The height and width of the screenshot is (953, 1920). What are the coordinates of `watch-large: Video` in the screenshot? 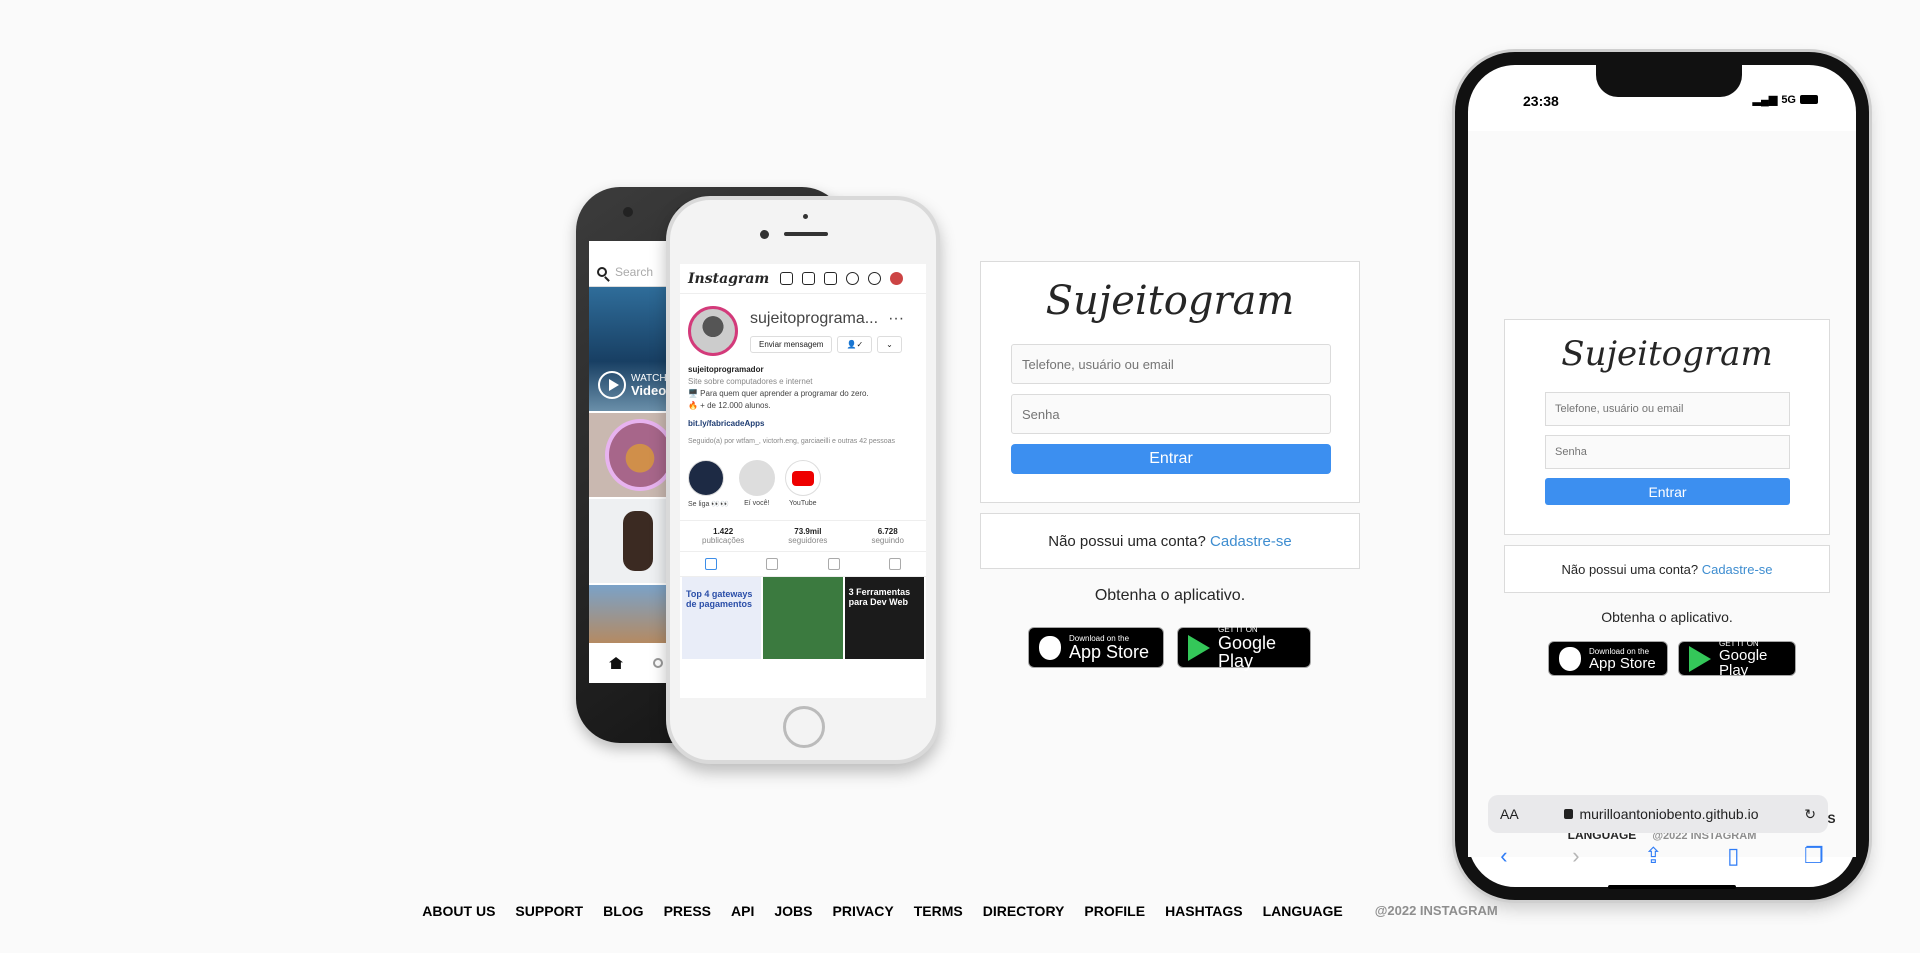 It's located at (649, 390).